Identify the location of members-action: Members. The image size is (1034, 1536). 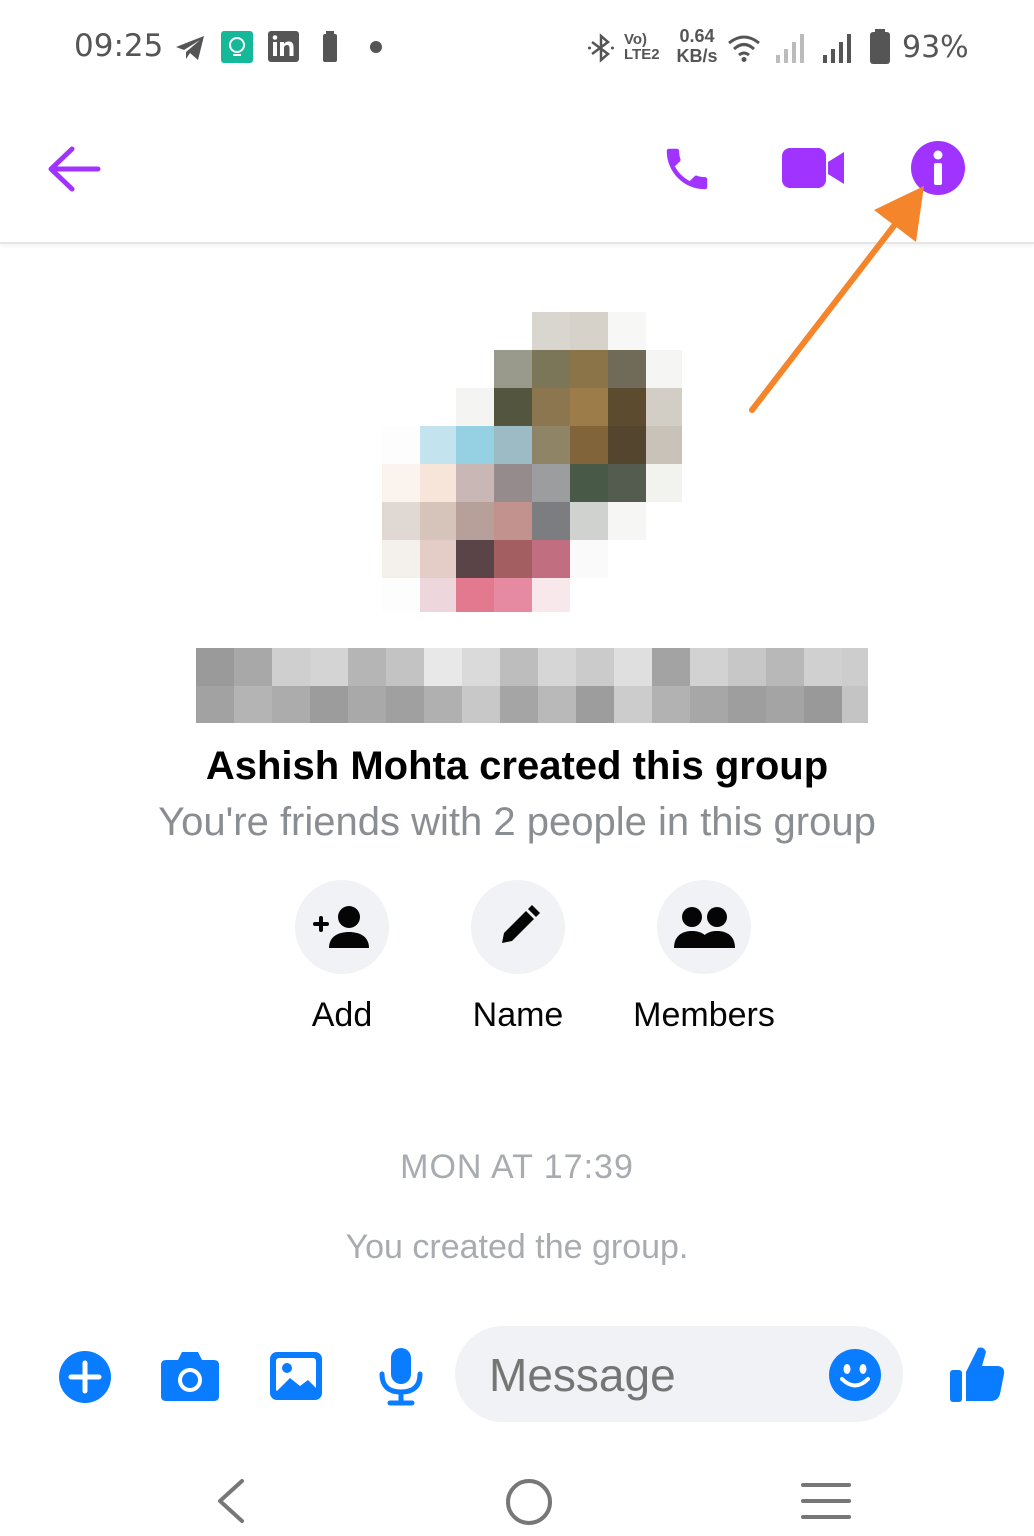
(704, 957).